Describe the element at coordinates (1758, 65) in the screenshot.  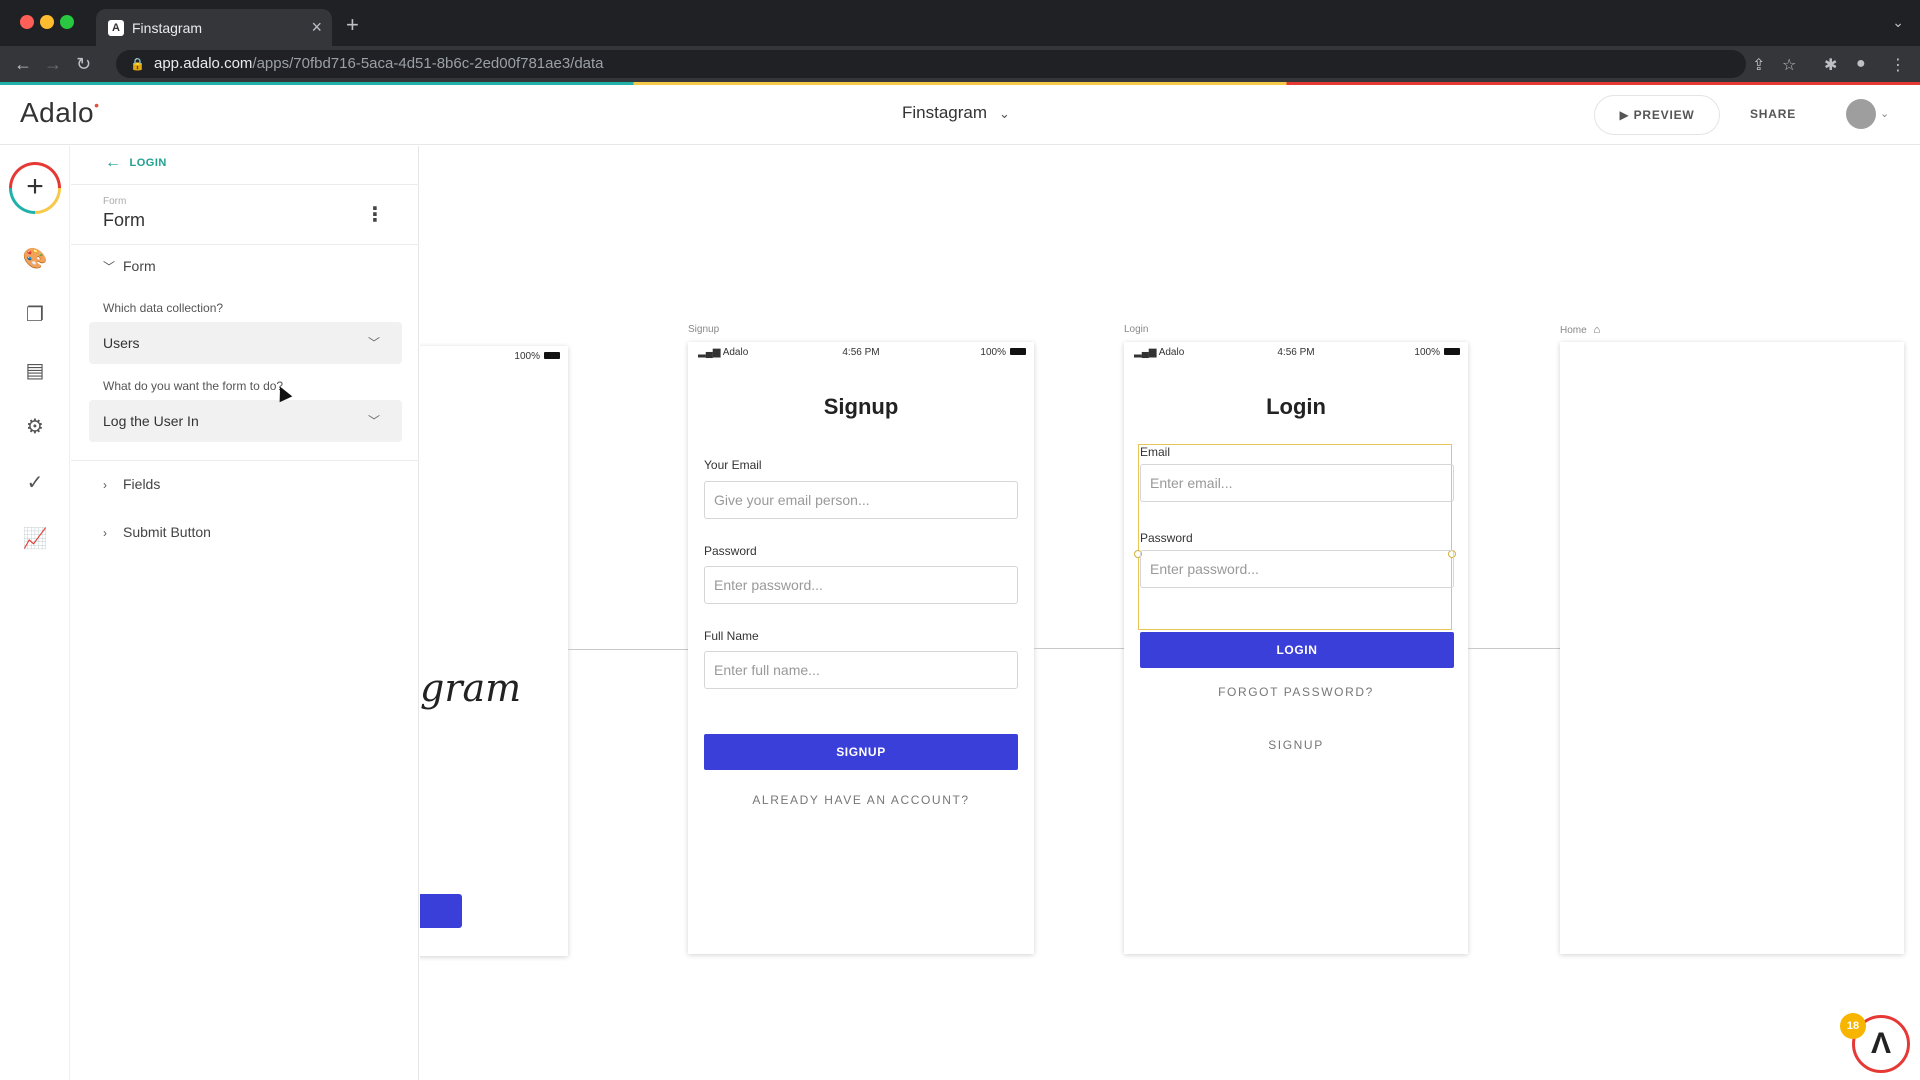
I see `share-page-icon: ⇪` at that location.